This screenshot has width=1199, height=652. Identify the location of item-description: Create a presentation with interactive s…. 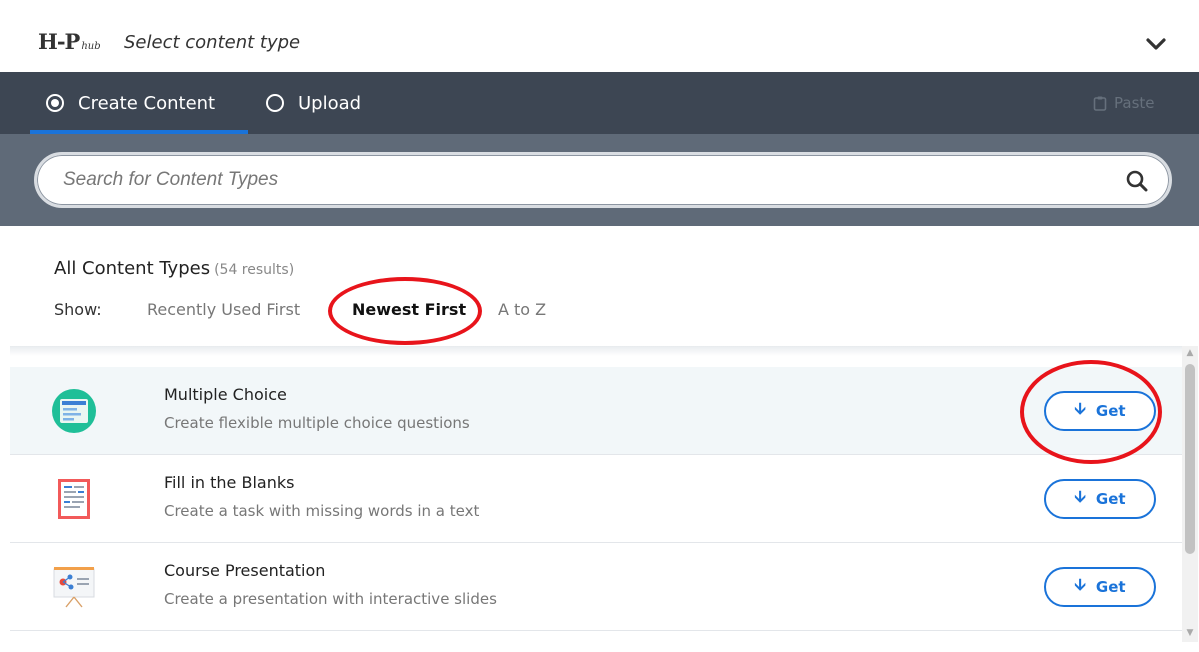
(330, 599).